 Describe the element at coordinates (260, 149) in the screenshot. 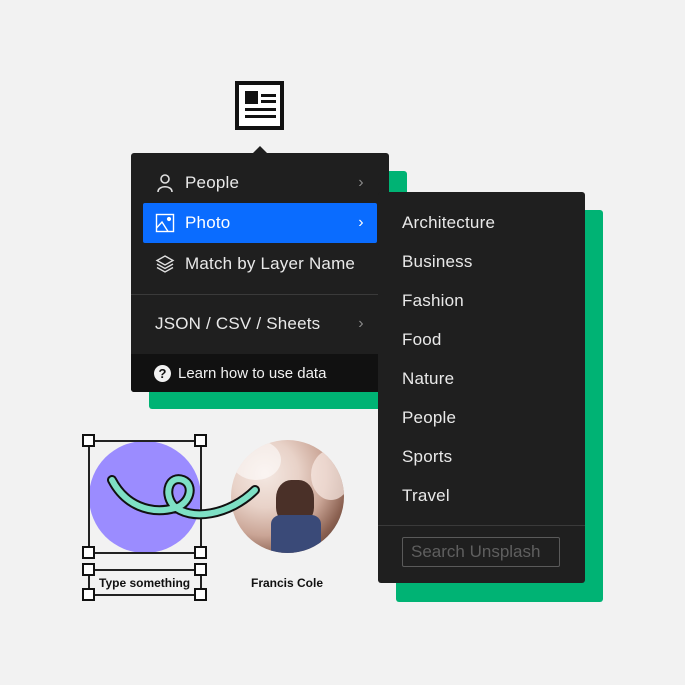

I see `menu-caret` at that location.